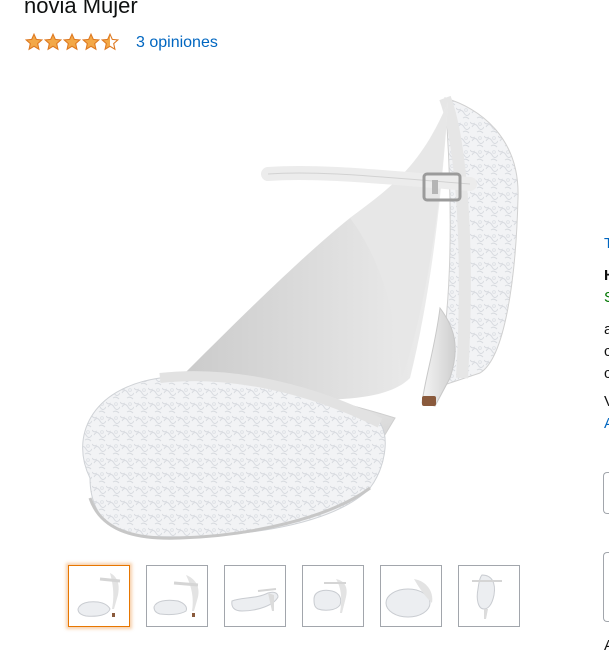 The image size is (609, 654). Describe the element at coordinates (606, 297) in the screenshot. I see `right-column-stock-status: S` at that location.